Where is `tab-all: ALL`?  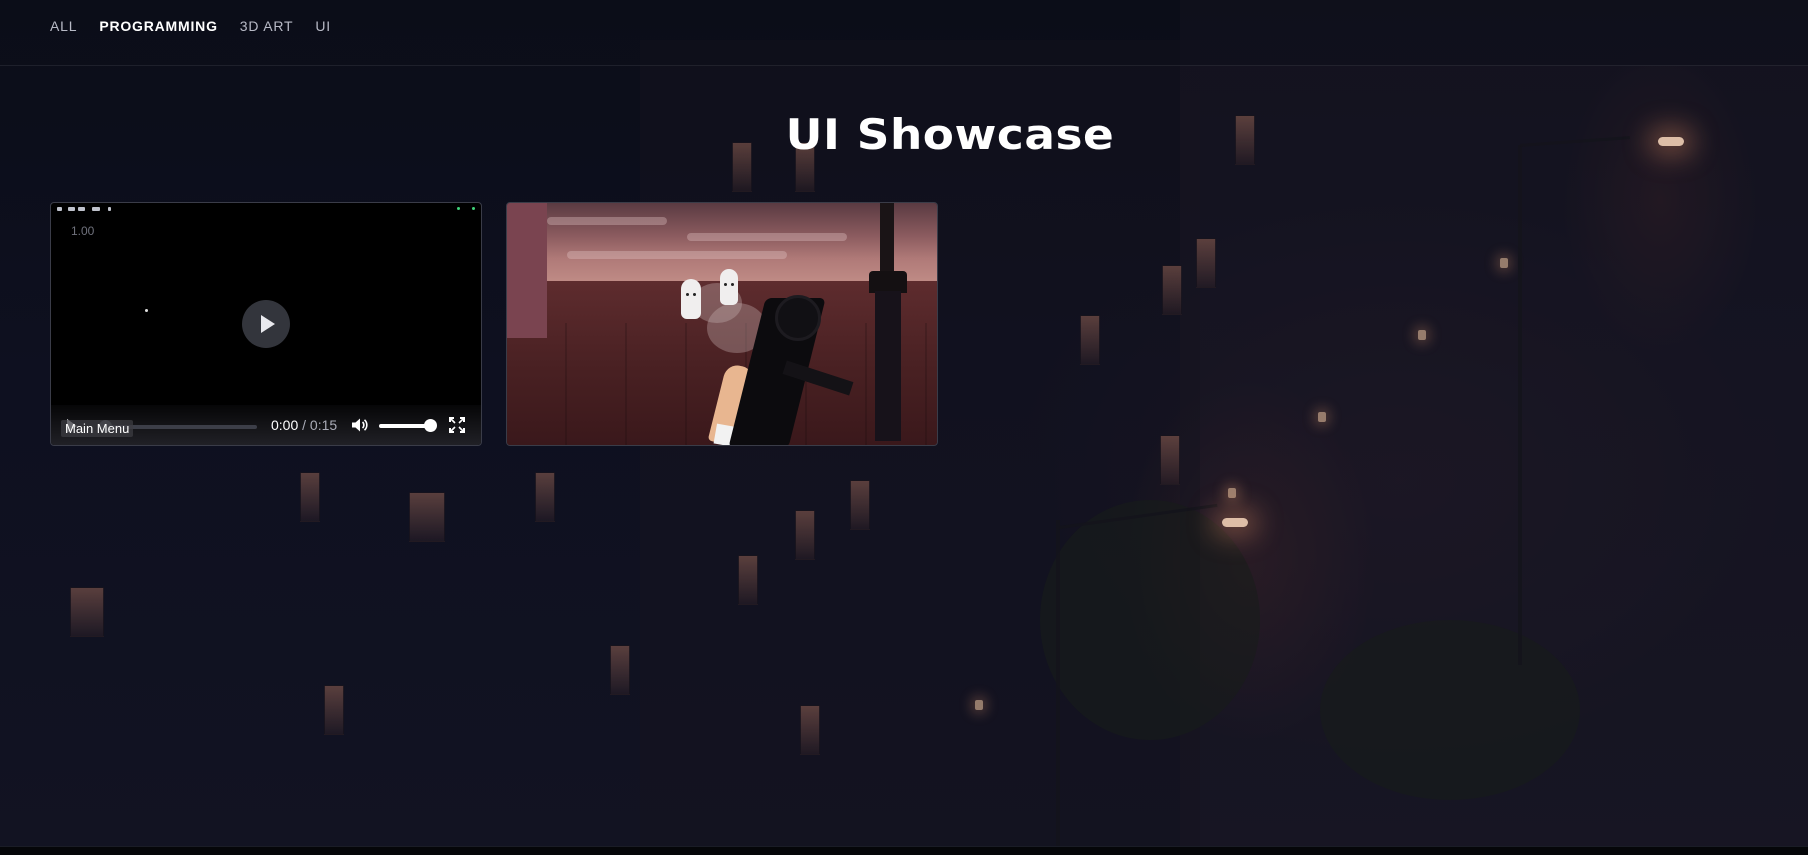 tab-all: ALL is located at coordinates (63, 26).